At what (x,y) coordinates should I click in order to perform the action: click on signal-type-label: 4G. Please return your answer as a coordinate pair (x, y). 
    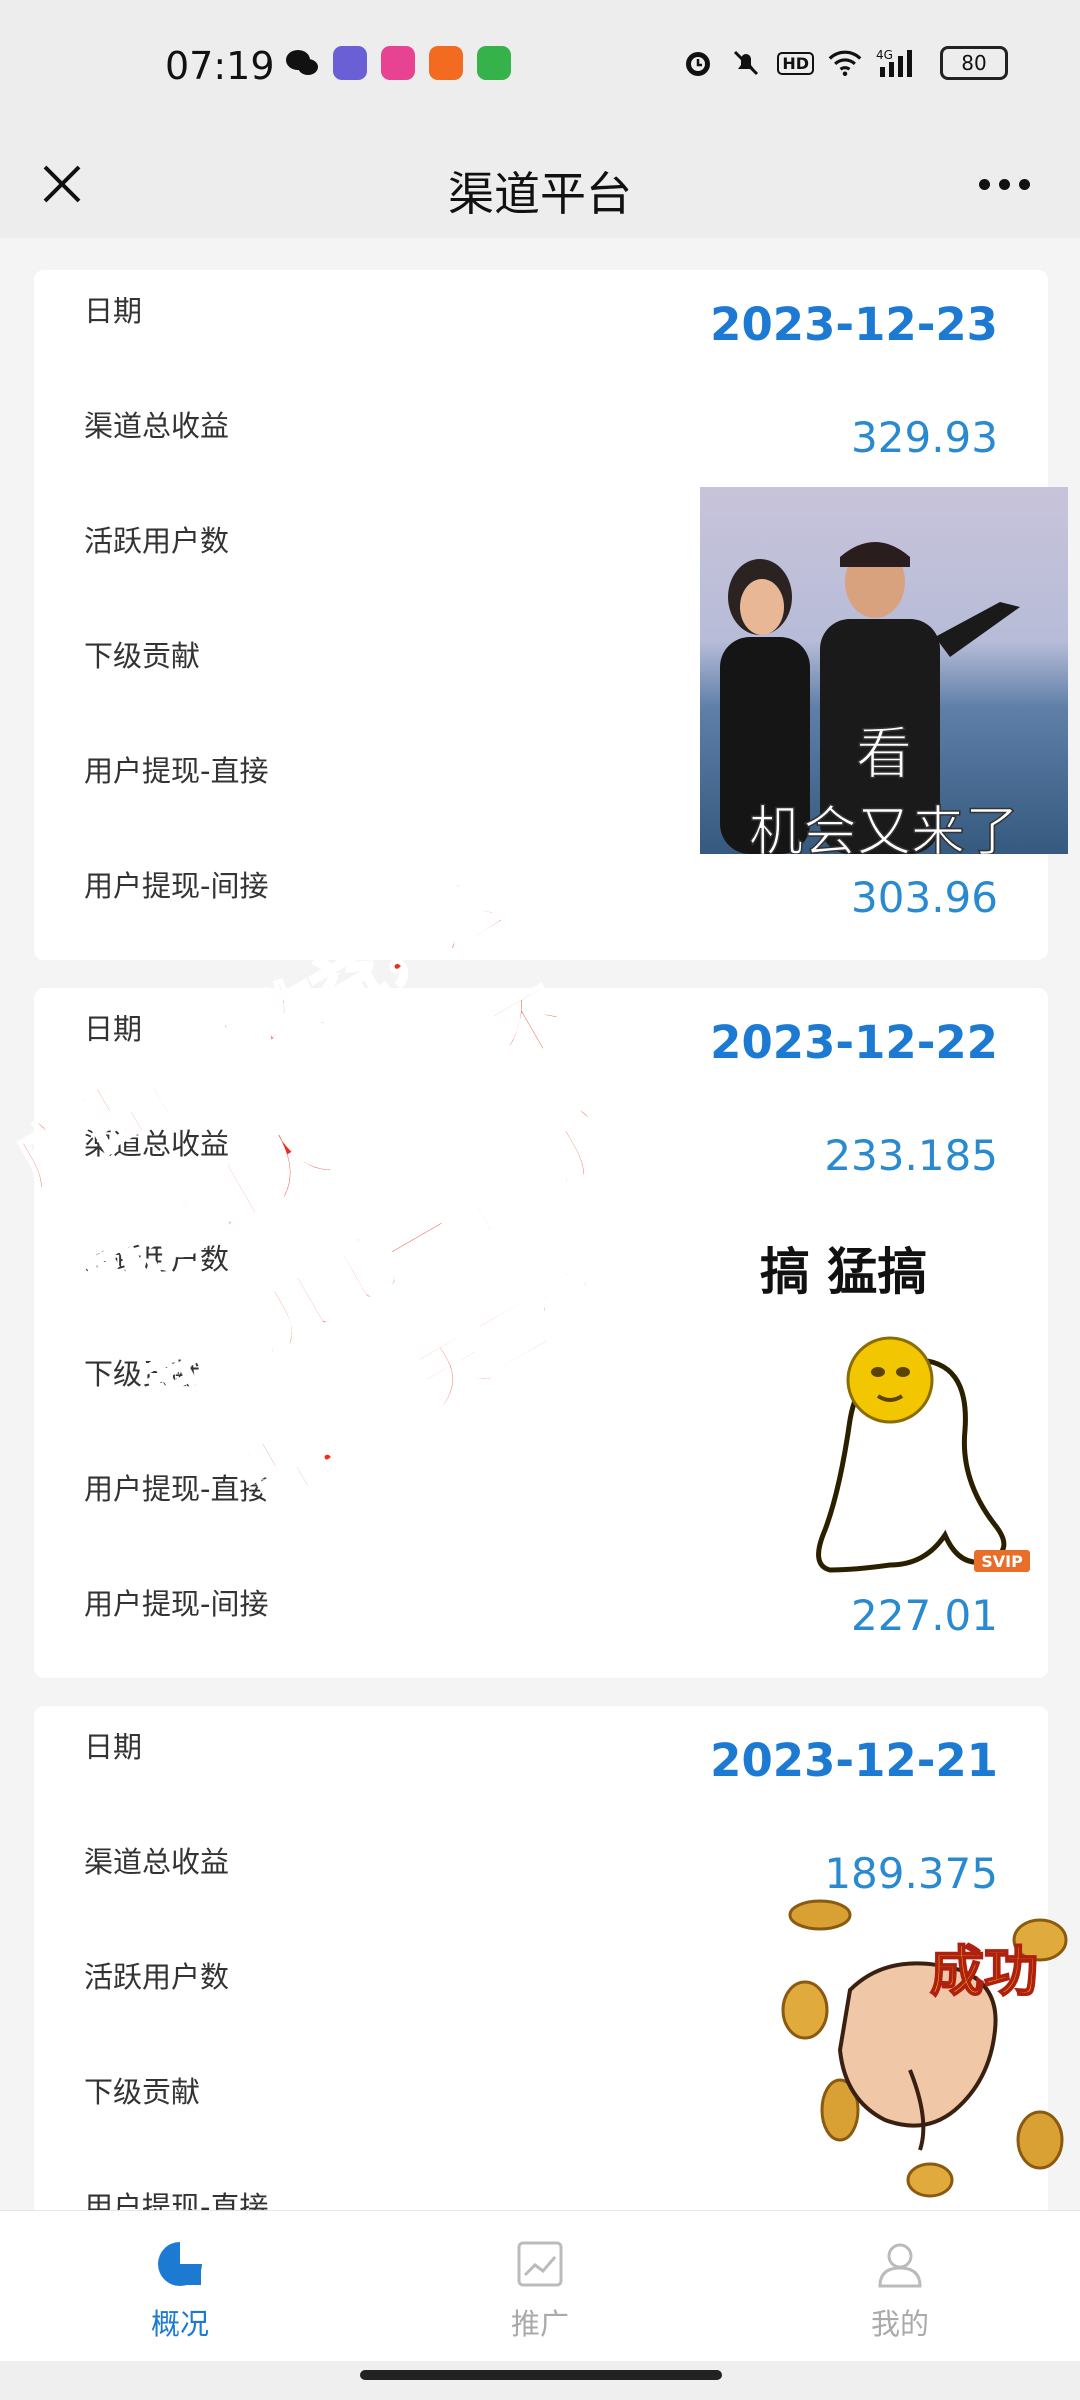
    Looking at the image, I should click on (884, 55).